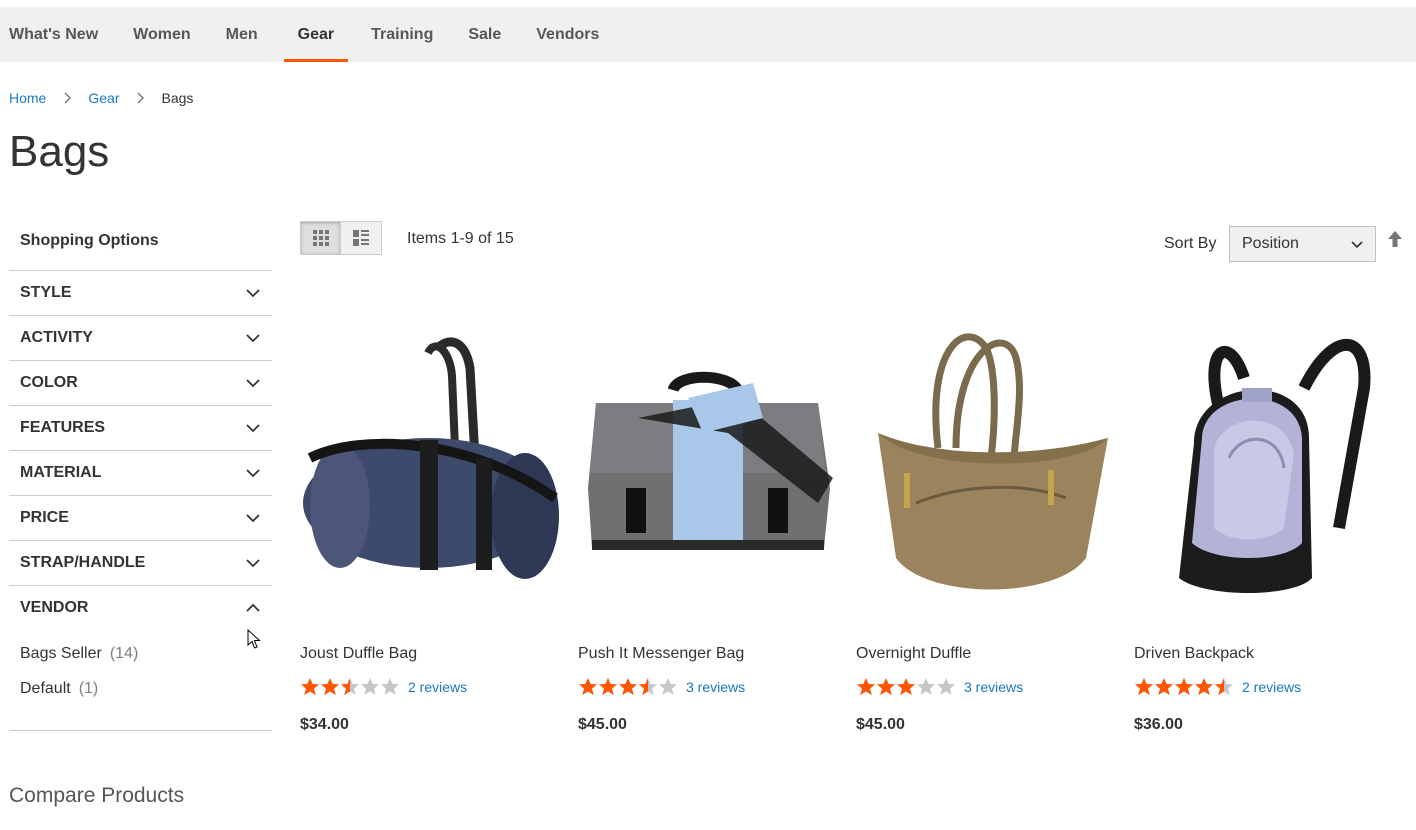 This screenshot has height=830, width=1416. What do you see at coordinates (1190, 243) in the screenshot?
I see `sort-by-label: Sort By` at bounding box center [1190, 243].